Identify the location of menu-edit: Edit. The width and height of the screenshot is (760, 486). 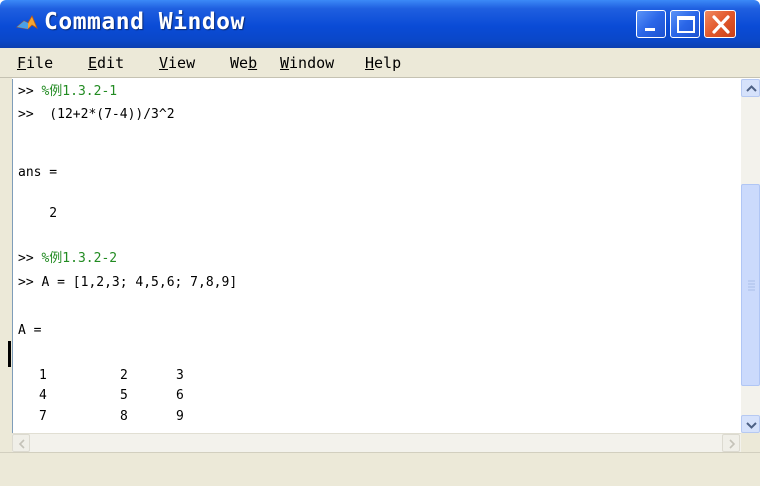
(106, 63).